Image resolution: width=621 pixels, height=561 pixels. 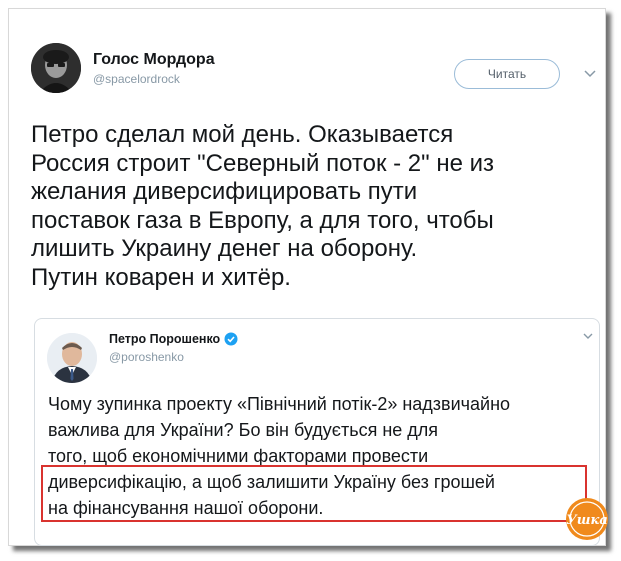 I want to click on verified-badge-icon, so click(x=231, y=339).